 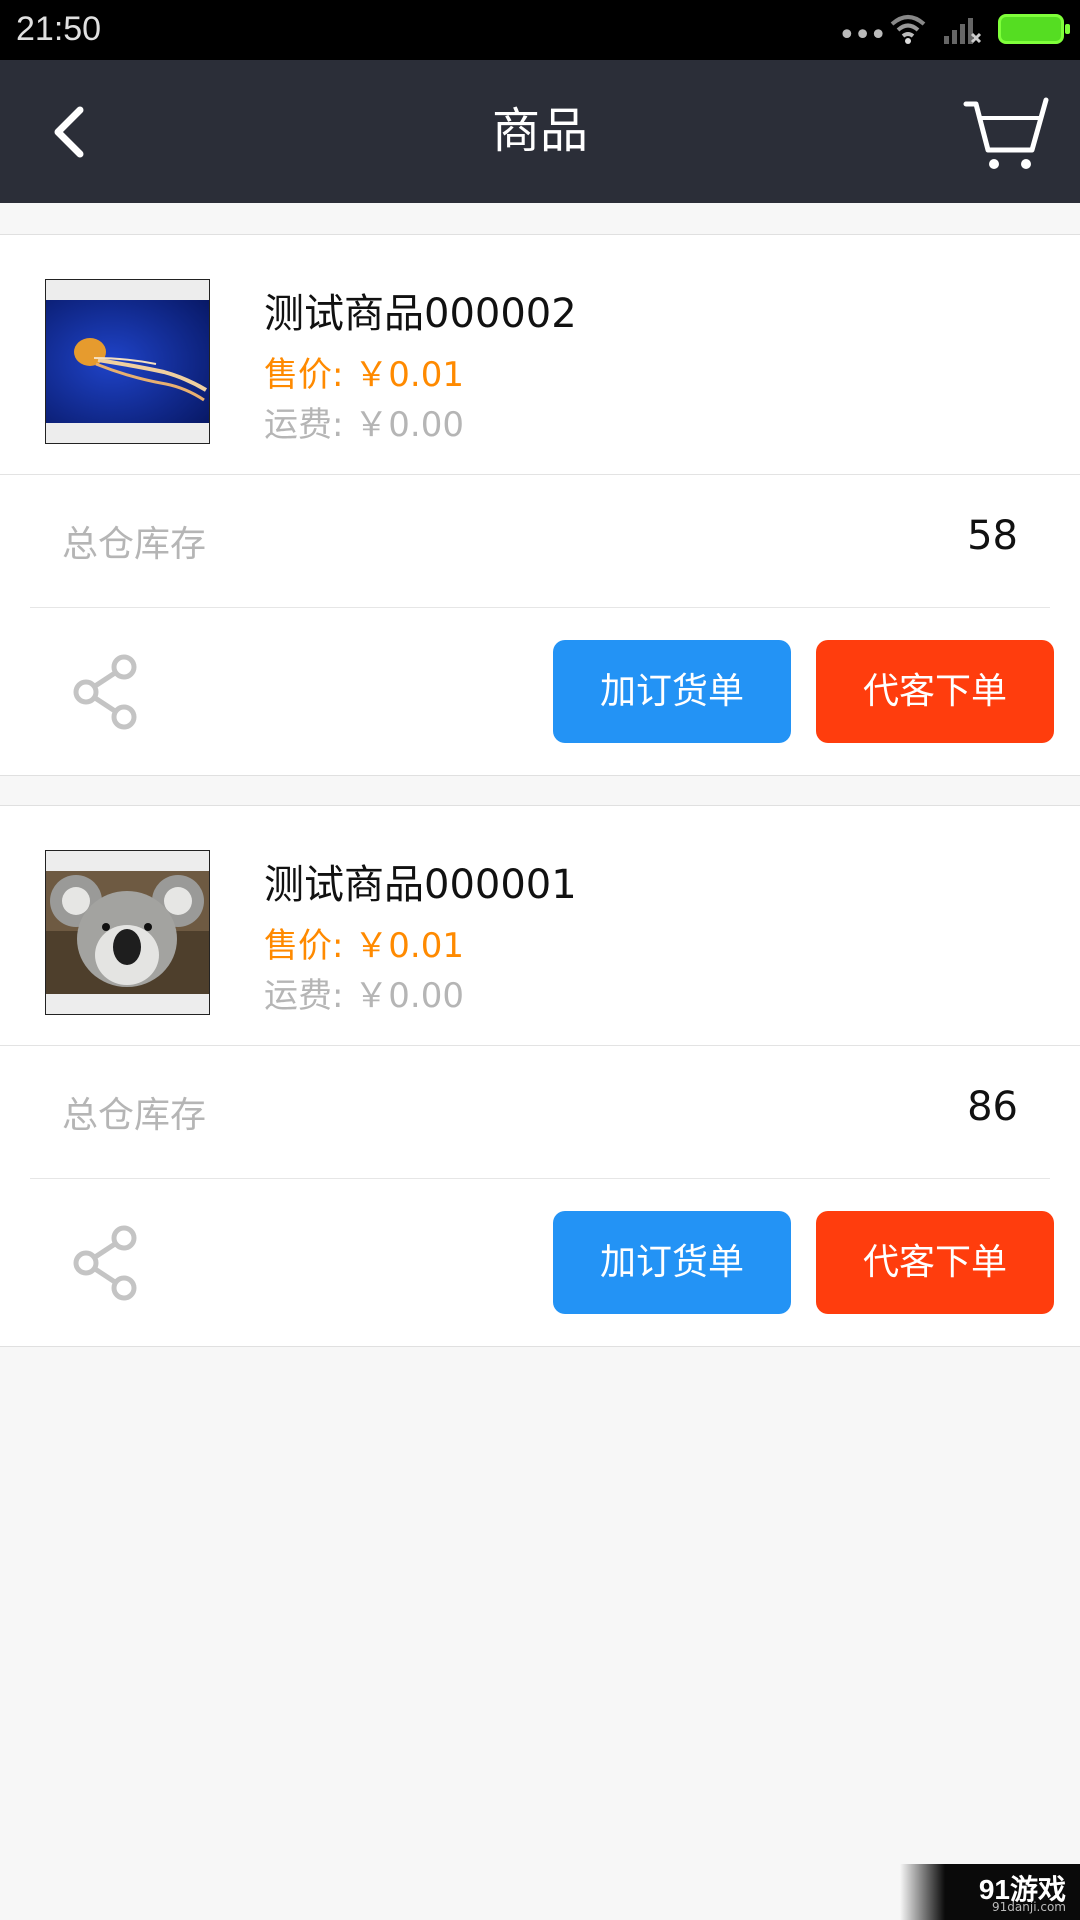 I want to click on product-info: 测试商品000002 售价: ￥0.01 运费: ￥0.00, so click(x=540, y=355).